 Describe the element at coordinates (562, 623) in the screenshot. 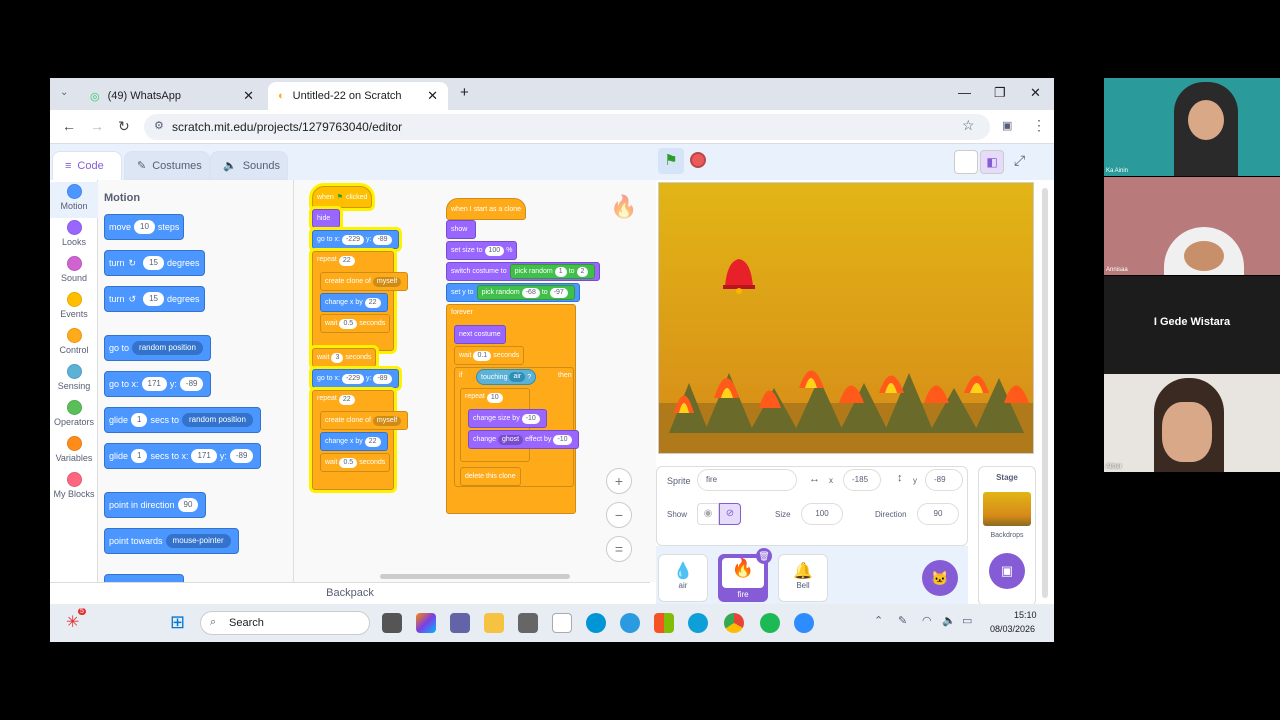

I see `document-icon` at that location.